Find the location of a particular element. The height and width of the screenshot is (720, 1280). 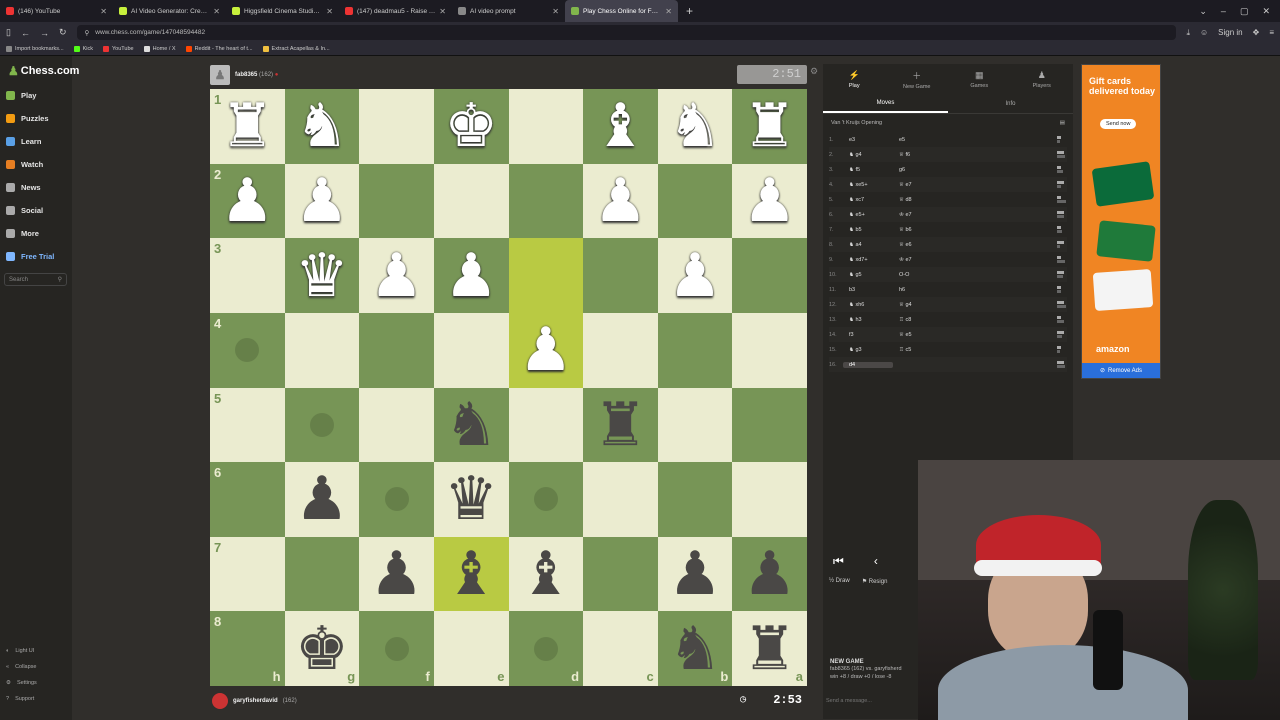

board-square: 8h is located at coordinates (247, 648).